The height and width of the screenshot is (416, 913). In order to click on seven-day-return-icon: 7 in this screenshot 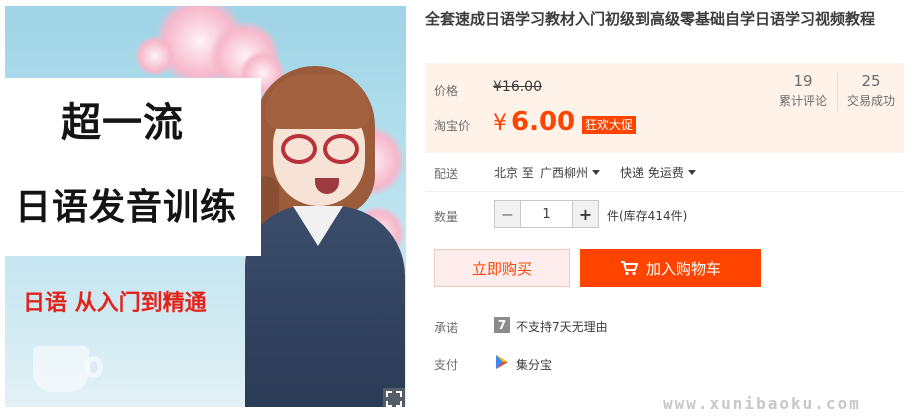, I will do `click(502, 325)`.